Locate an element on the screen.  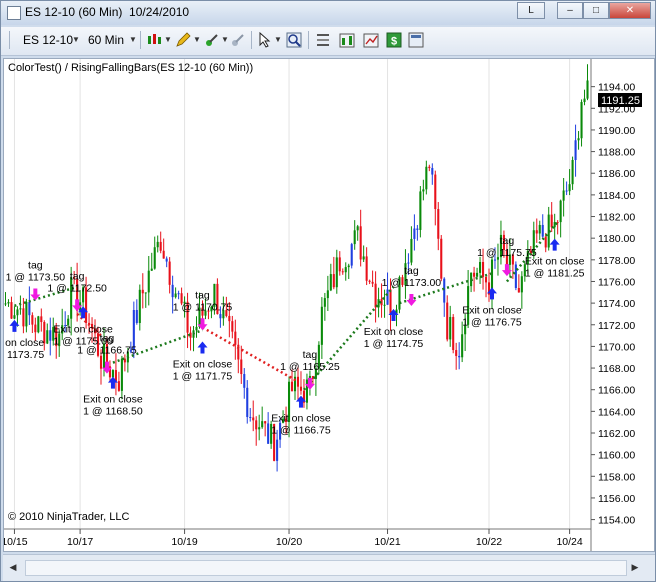
scroll-track is located at coordinates (326, 568).